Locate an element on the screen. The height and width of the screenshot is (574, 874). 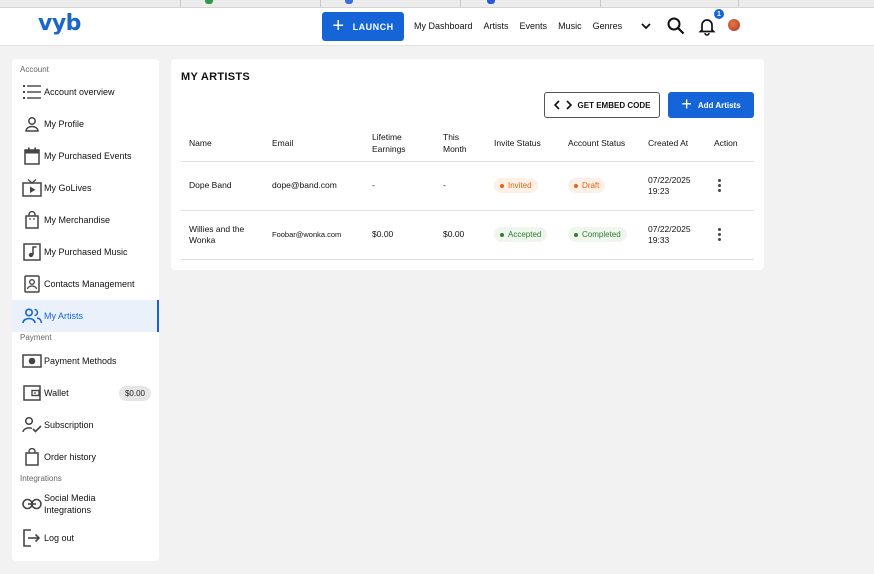
nav-genres: Genres is located at coordinates (608, 26).